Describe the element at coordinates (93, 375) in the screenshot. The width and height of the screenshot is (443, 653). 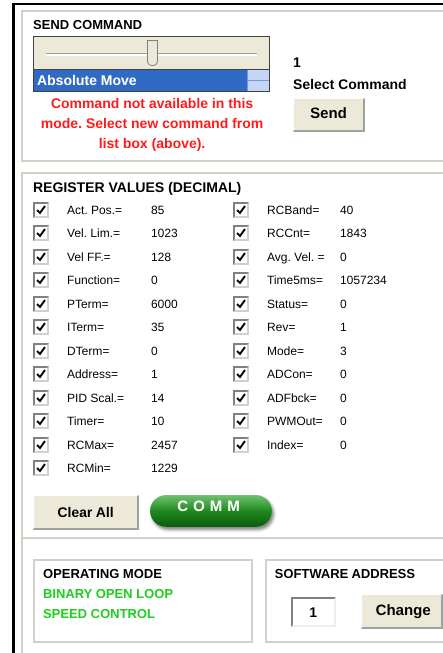
I see `register-label: Address=` at that location.